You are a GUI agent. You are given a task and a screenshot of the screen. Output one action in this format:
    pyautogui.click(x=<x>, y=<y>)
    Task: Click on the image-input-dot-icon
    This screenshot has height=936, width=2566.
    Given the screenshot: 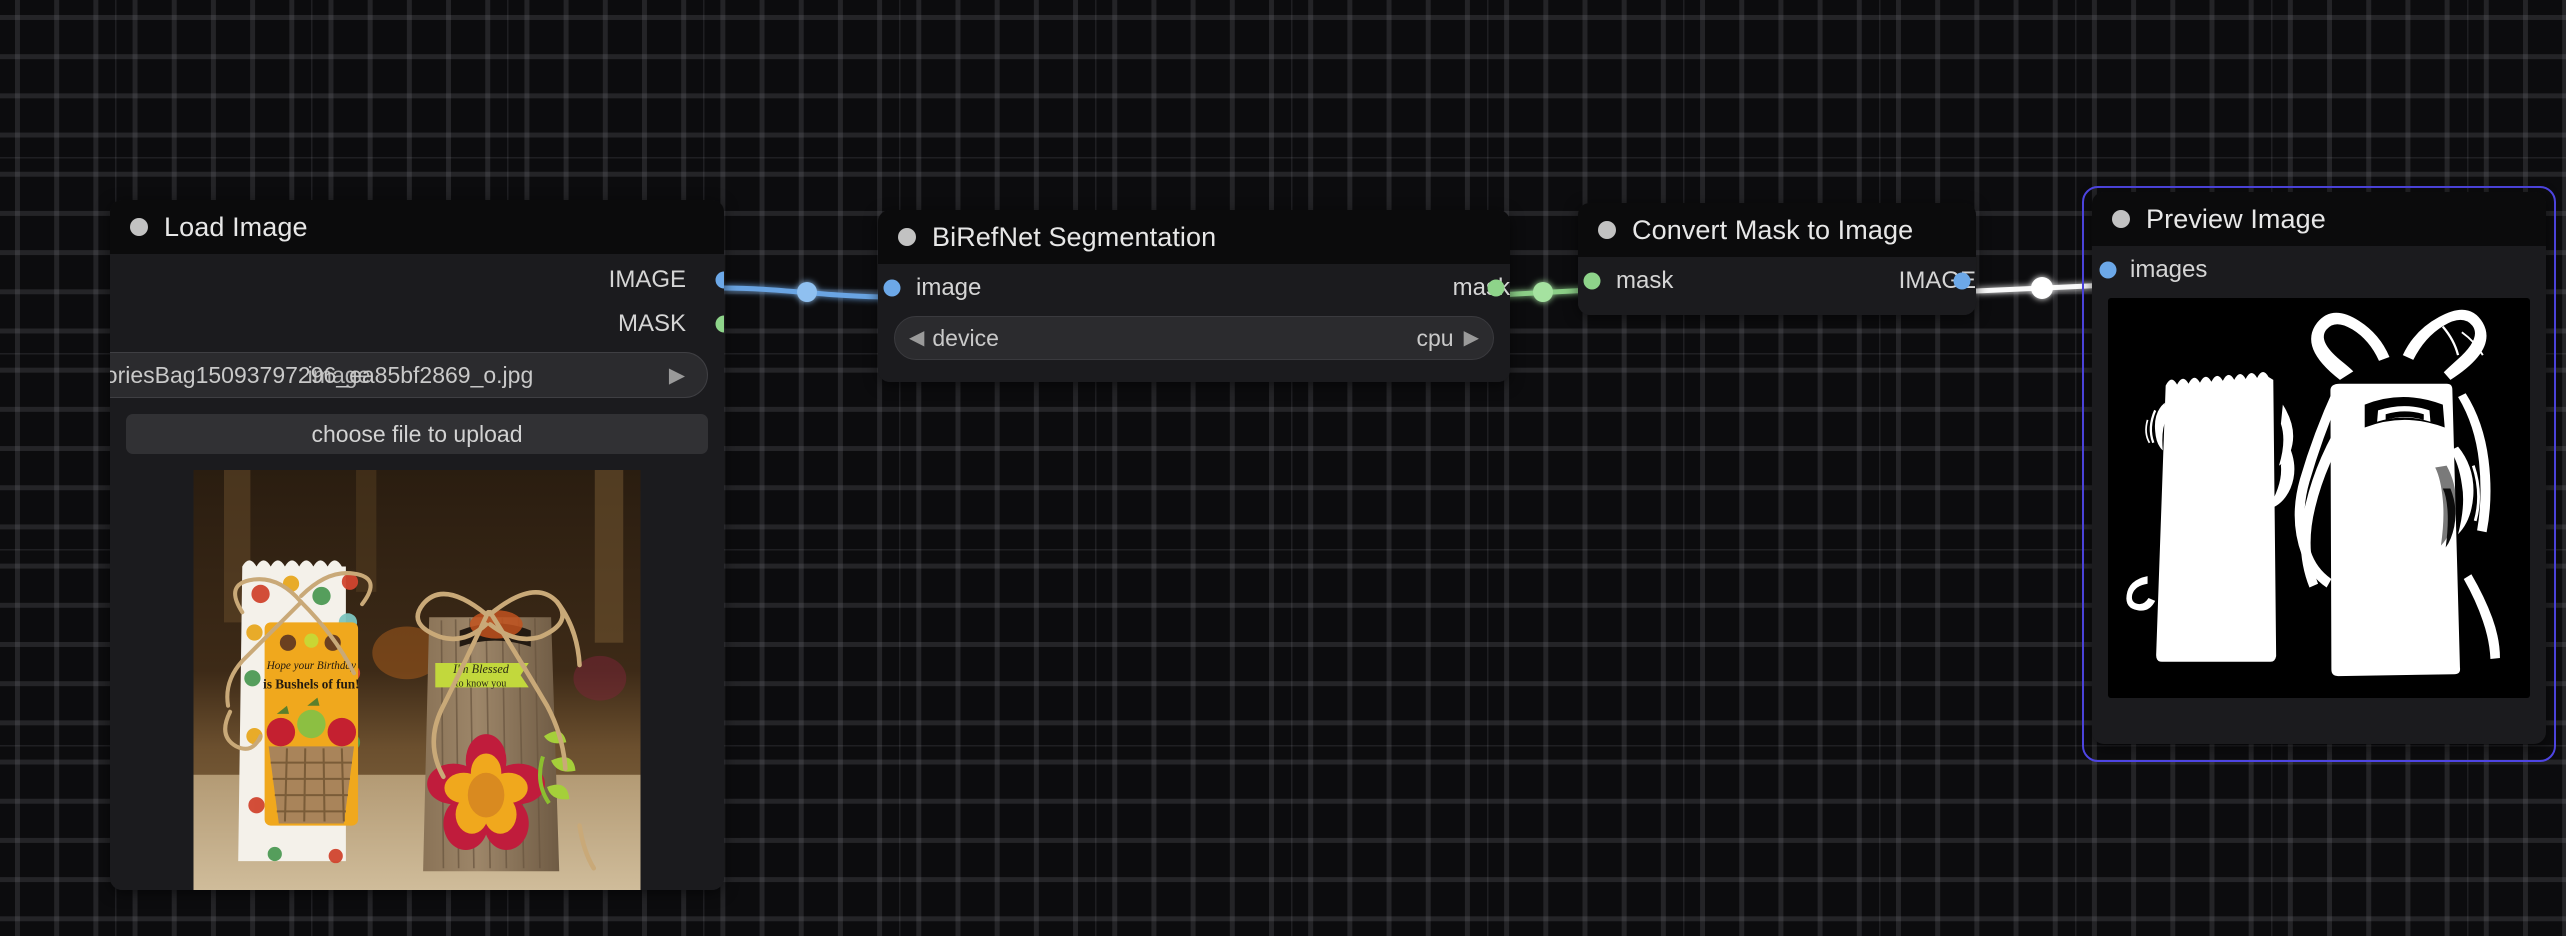 What is the action you would take?
    pyautogui.click(x=892, y=288)
    